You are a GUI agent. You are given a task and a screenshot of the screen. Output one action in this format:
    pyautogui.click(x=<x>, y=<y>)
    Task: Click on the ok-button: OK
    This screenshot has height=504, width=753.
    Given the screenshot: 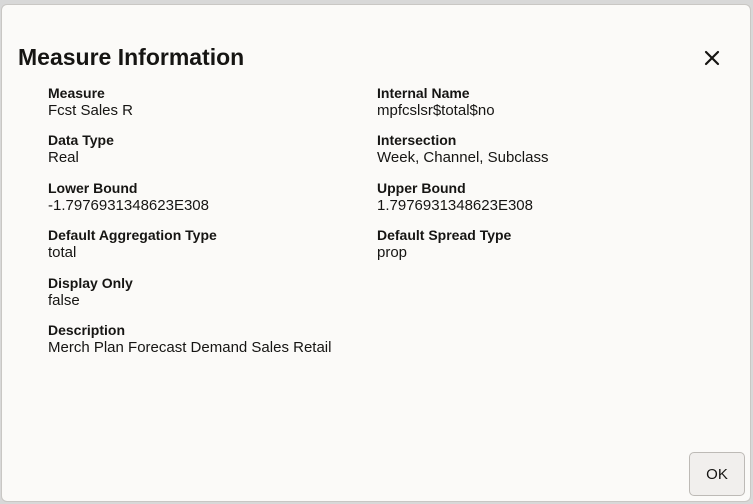 What is the action you would take?
    pyautogui.click(x=717, y=474)
    